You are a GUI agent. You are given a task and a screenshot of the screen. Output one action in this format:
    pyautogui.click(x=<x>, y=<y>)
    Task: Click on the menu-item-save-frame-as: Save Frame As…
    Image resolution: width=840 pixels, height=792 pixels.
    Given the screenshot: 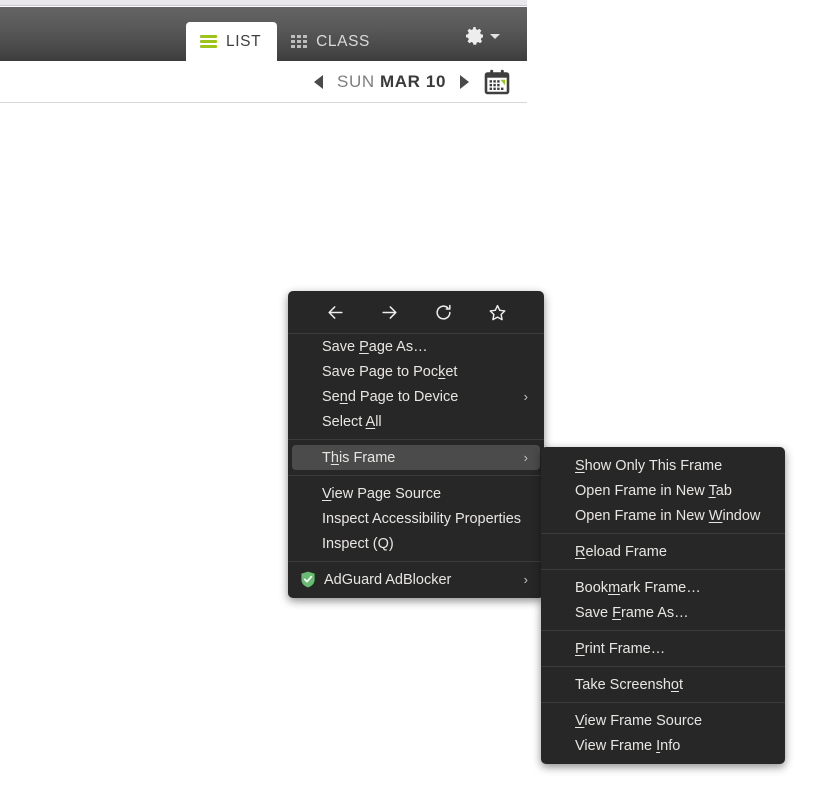 What is the action you would take?
    pyautogui.click(x=663, y=612)
    